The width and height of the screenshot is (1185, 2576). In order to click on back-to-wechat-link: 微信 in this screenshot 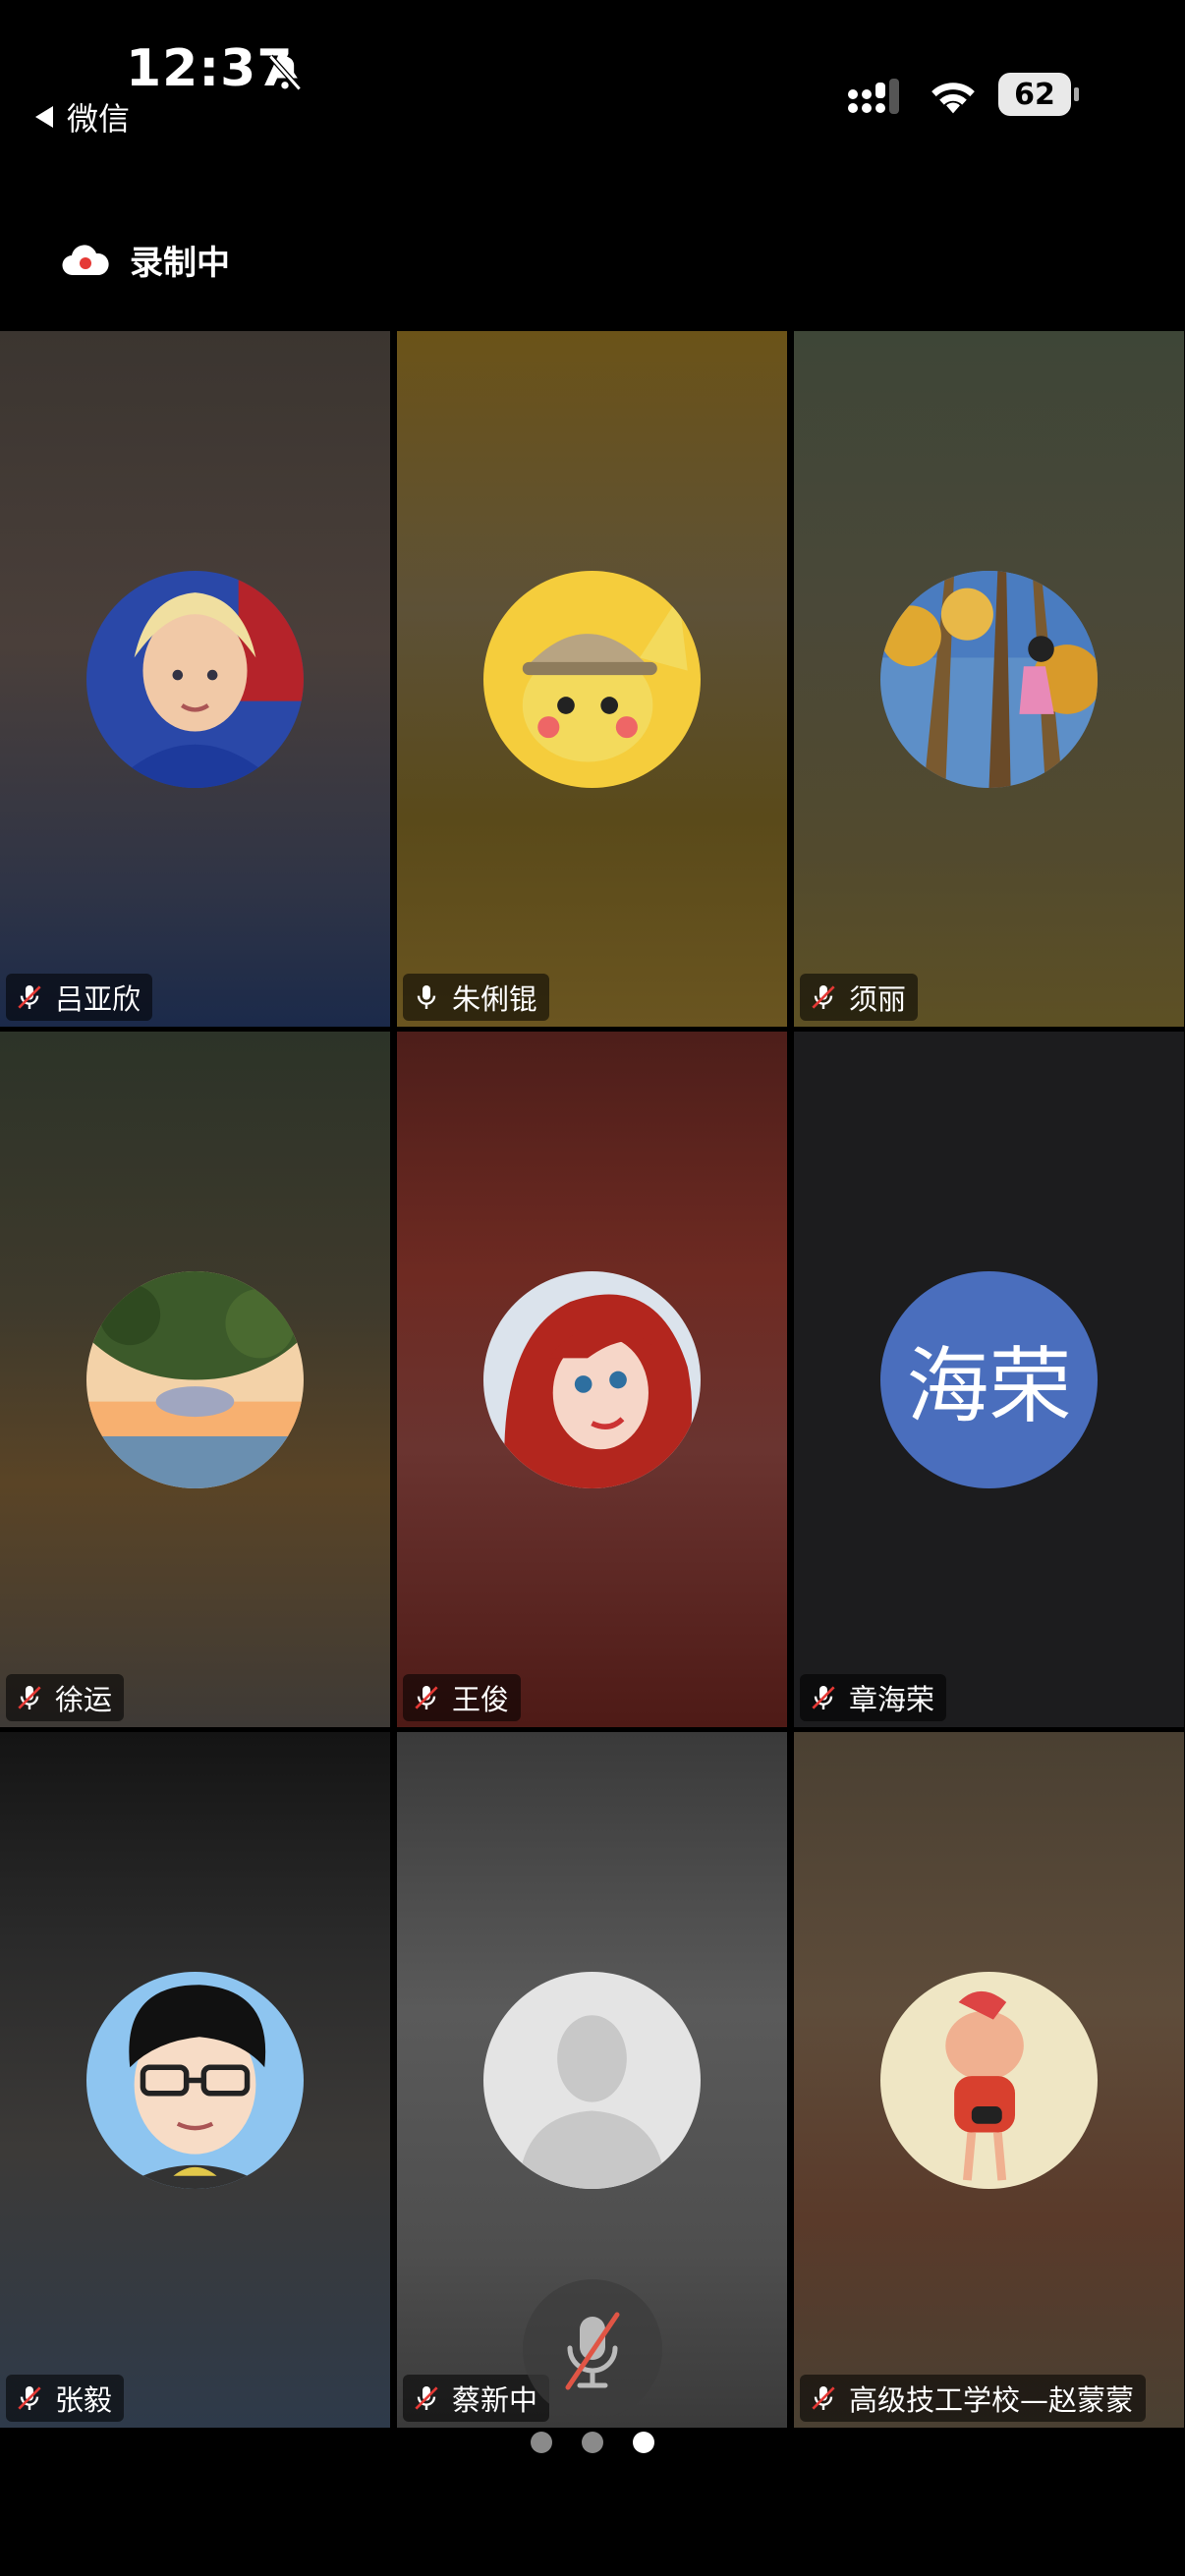, I will do `click(83, 117)`.